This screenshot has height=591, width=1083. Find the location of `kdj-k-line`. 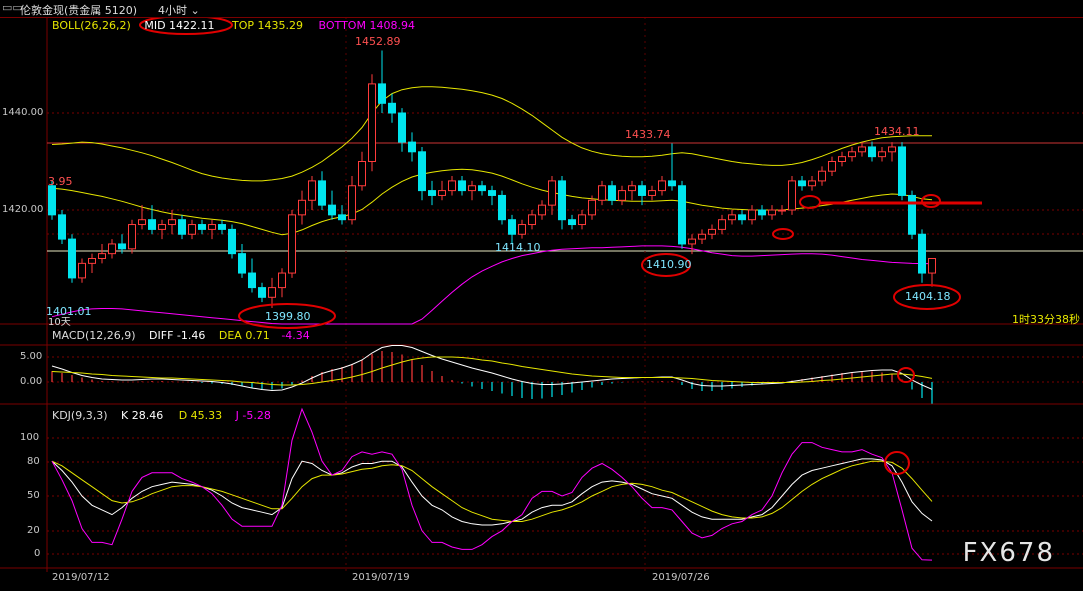

kdj-k-line is located at coordinates (492, 492).